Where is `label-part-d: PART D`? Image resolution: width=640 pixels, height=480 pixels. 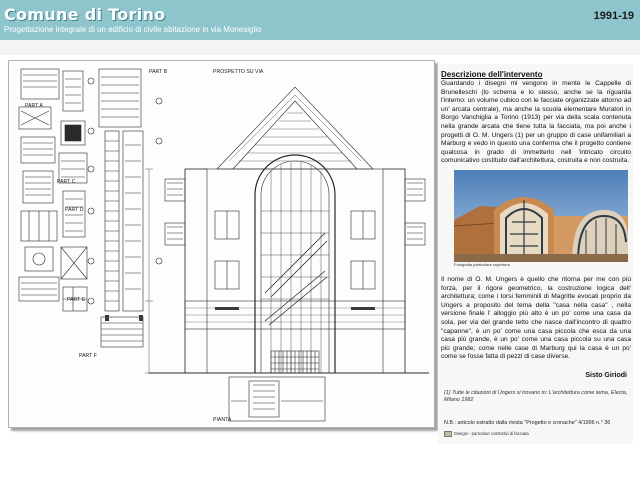
label-part-d: PART D is located at coordinates (74, 210).